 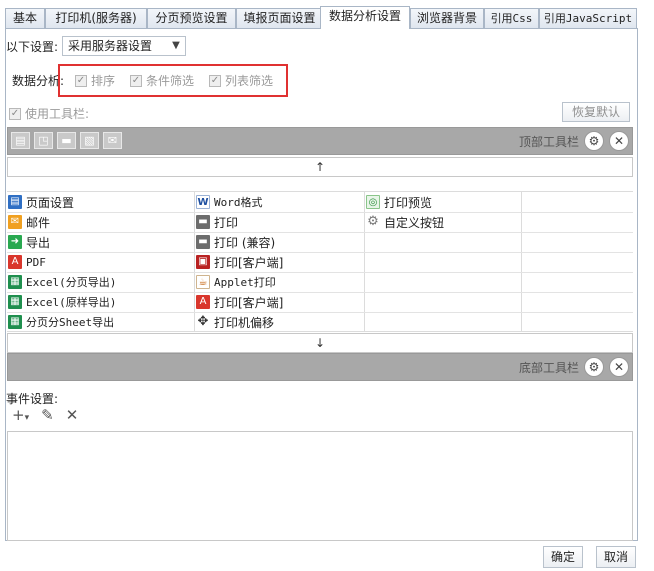 What do you see at coordinates (203, 302) in the screenshot?
I see `print-pdf-icon: A` at bounding box center [203, 302].